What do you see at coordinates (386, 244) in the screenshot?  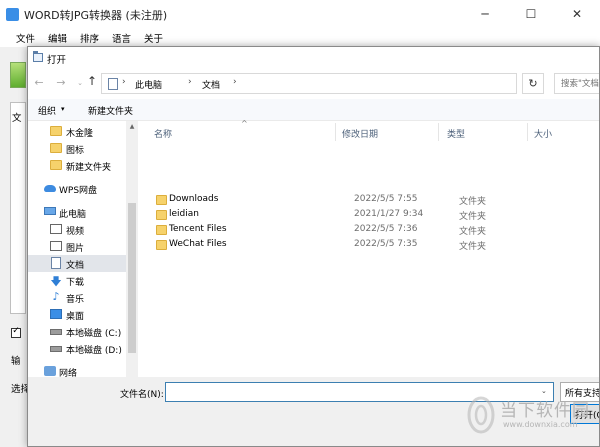 I see `file-date: 2022/5/5 7:35` at bounding box center [386, 244].